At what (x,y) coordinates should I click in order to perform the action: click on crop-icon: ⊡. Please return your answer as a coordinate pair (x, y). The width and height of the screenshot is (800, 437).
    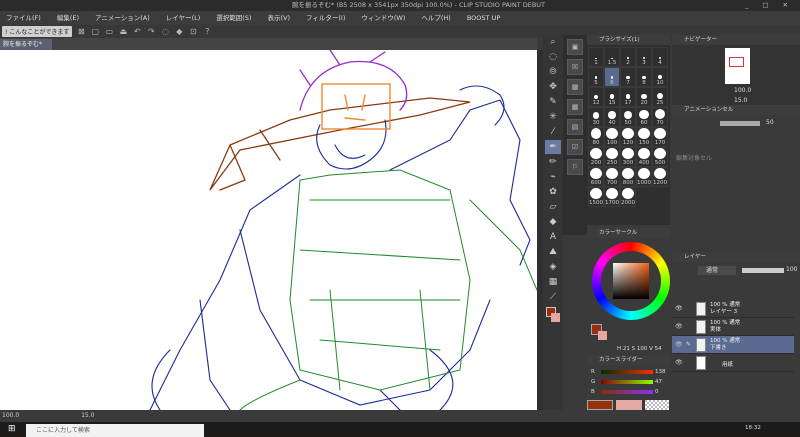
    Looking at the image, I should click on (193, 31).